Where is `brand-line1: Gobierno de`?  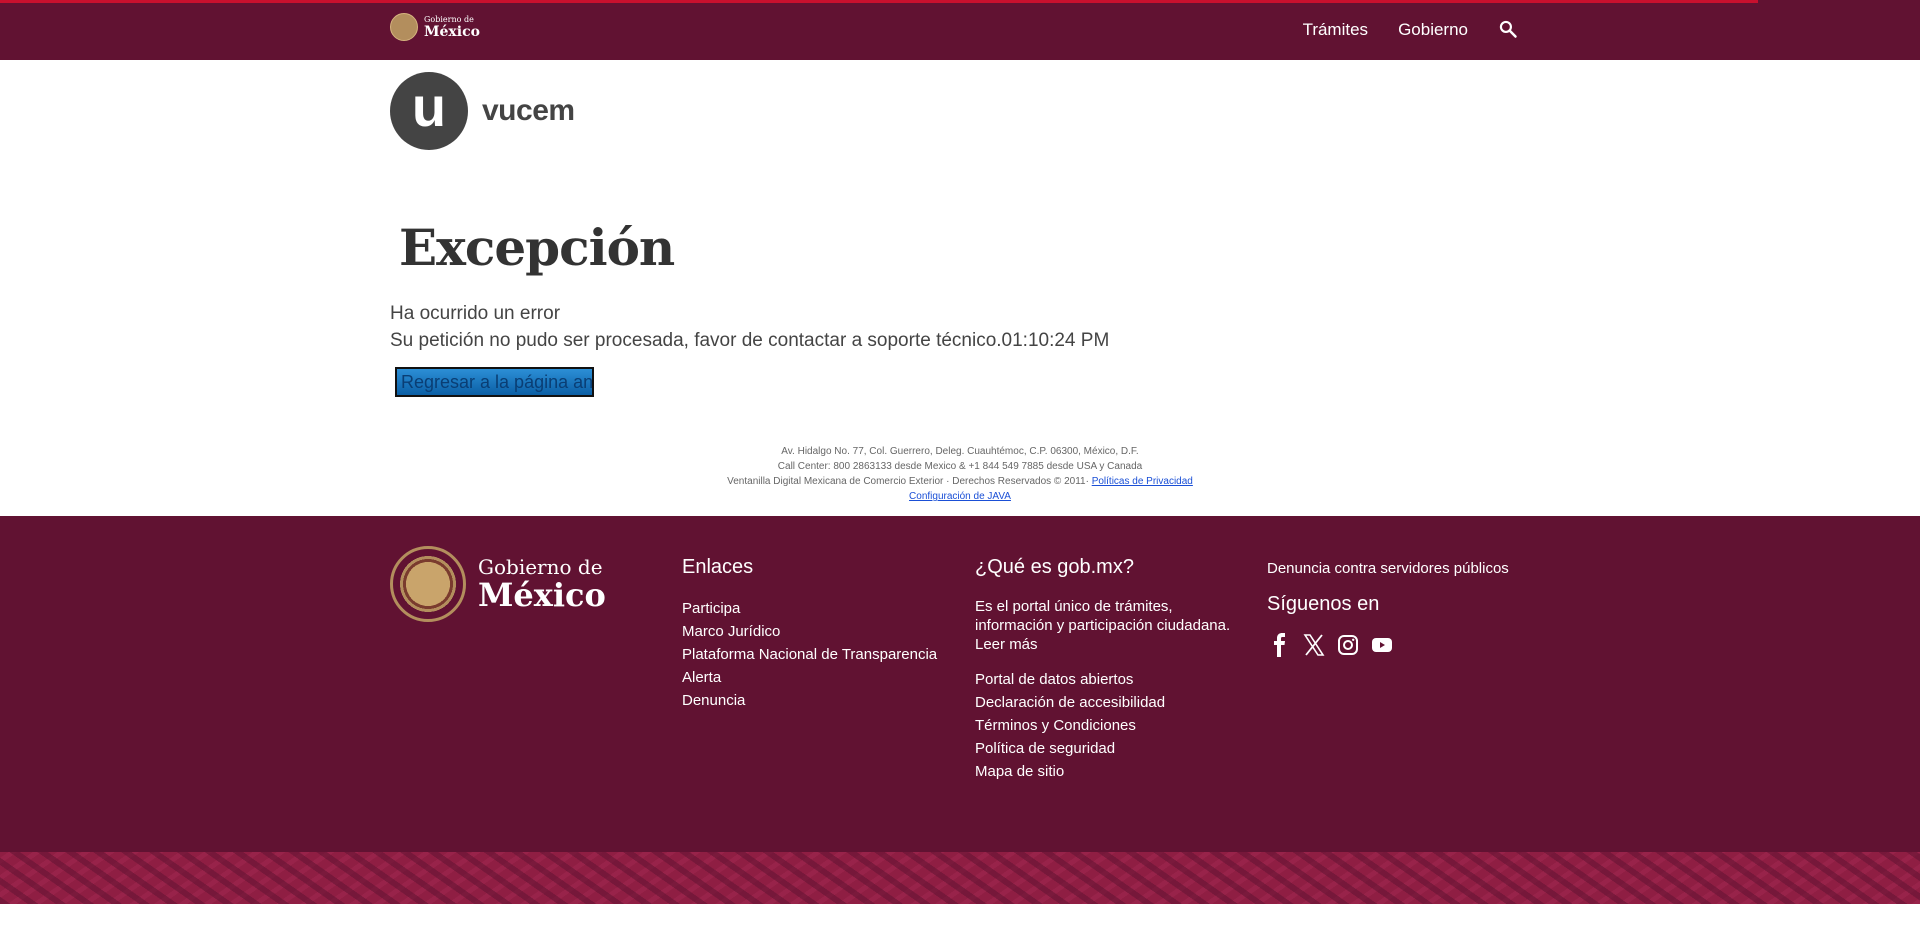
brand-line1: Gobierno de is located at coordinates (449, 19).